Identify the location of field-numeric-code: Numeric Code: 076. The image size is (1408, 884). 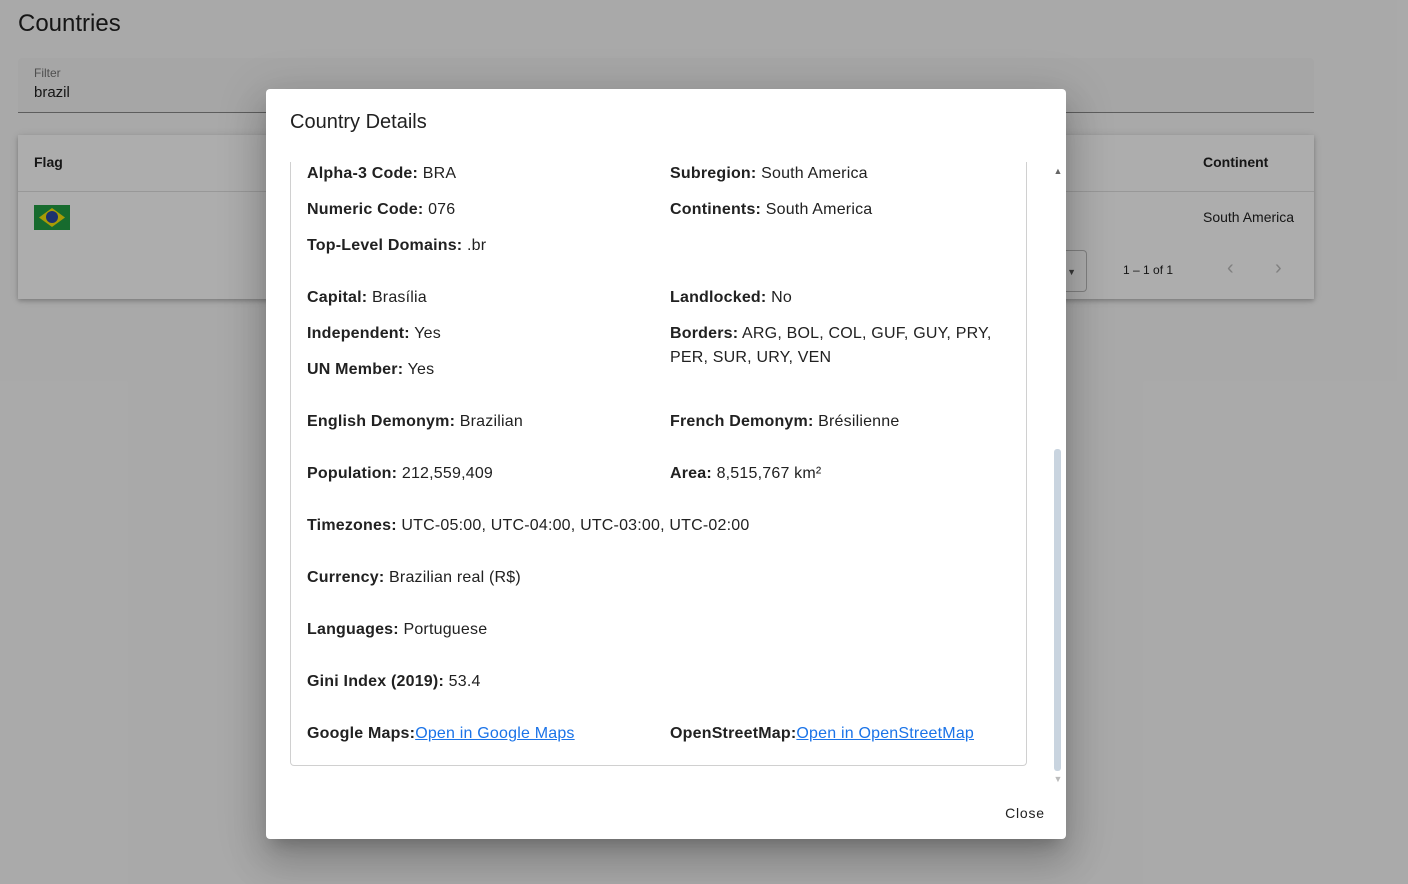
(381, 209).